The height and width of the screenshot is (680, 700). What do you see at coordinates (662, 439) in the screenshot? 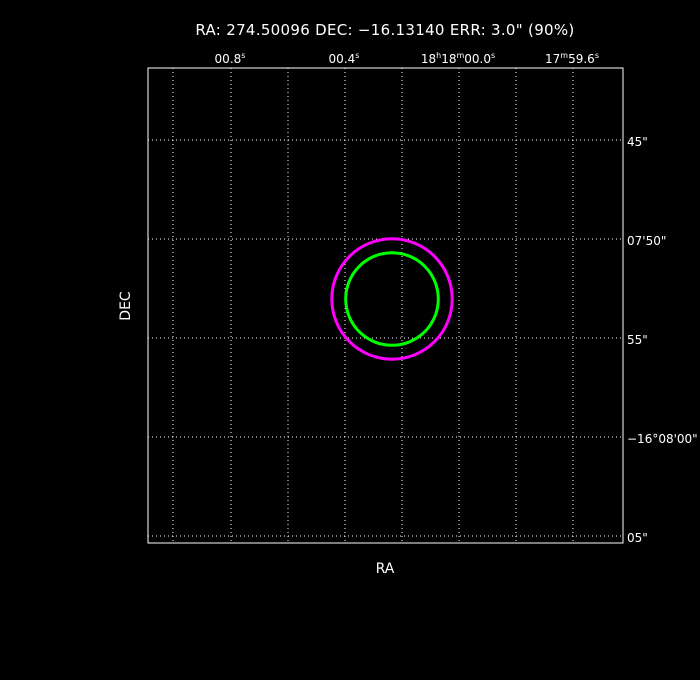
I see `dec-tick-label: −16°08'00"` at bounding box center [662, 439].